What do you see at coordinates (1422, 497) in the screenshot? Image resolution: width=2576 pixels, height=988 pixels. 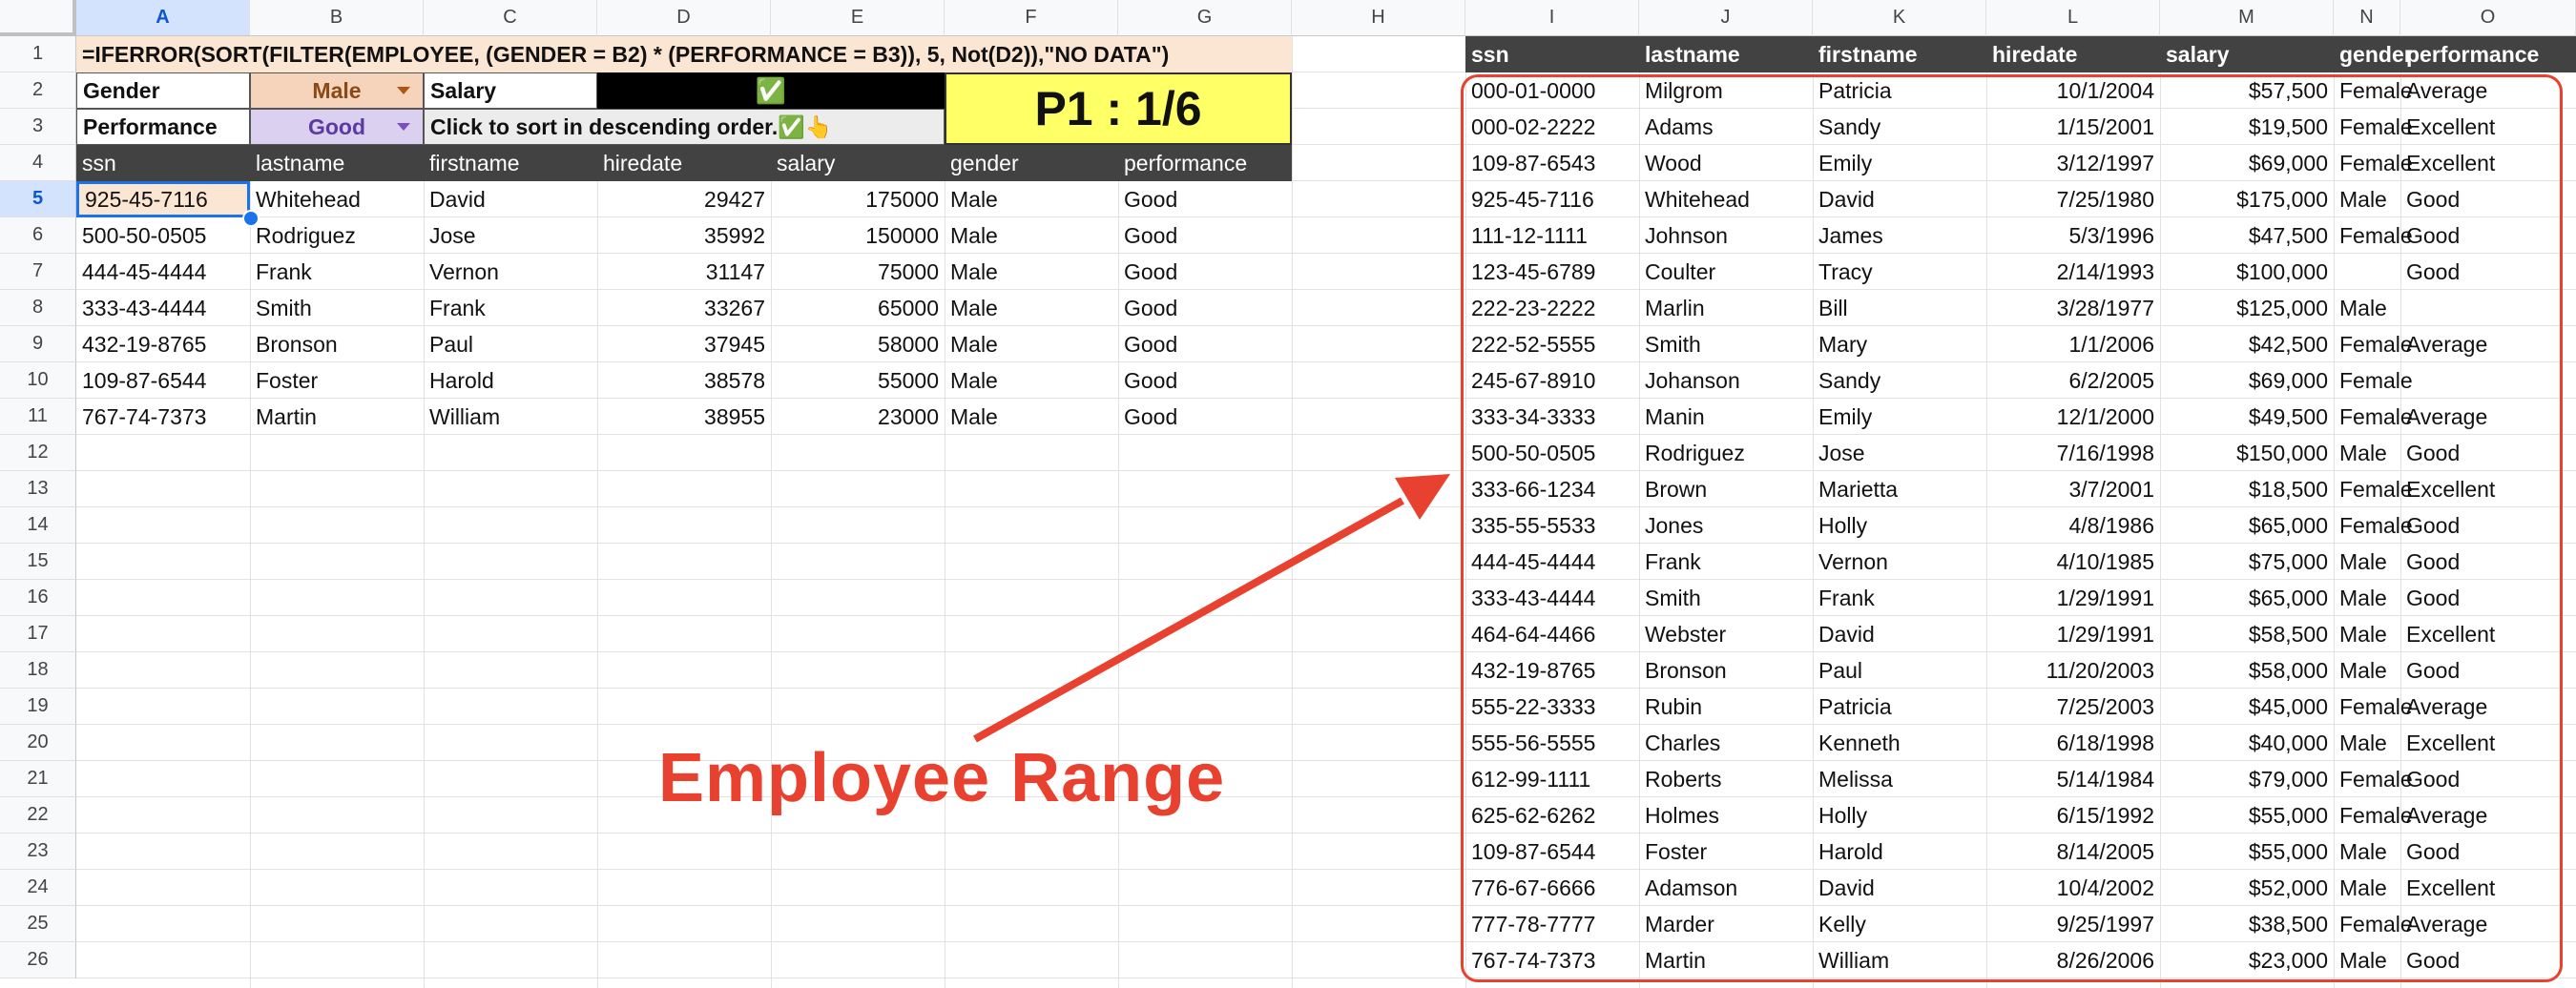 I see `arrow-head` at bounding box center [1422, 497].